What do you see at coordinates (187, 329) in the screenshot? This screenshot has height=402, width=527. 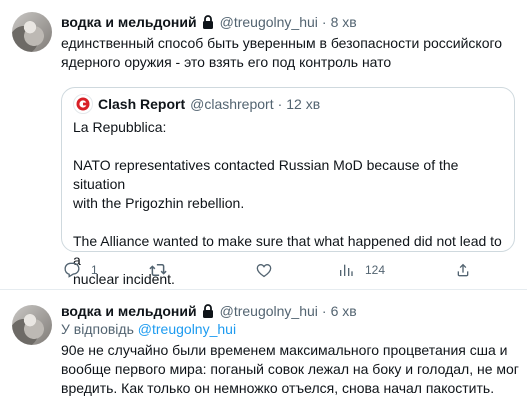 I see `replying-to-handle: @treugolny_hui` at bounding box center [187, 329].